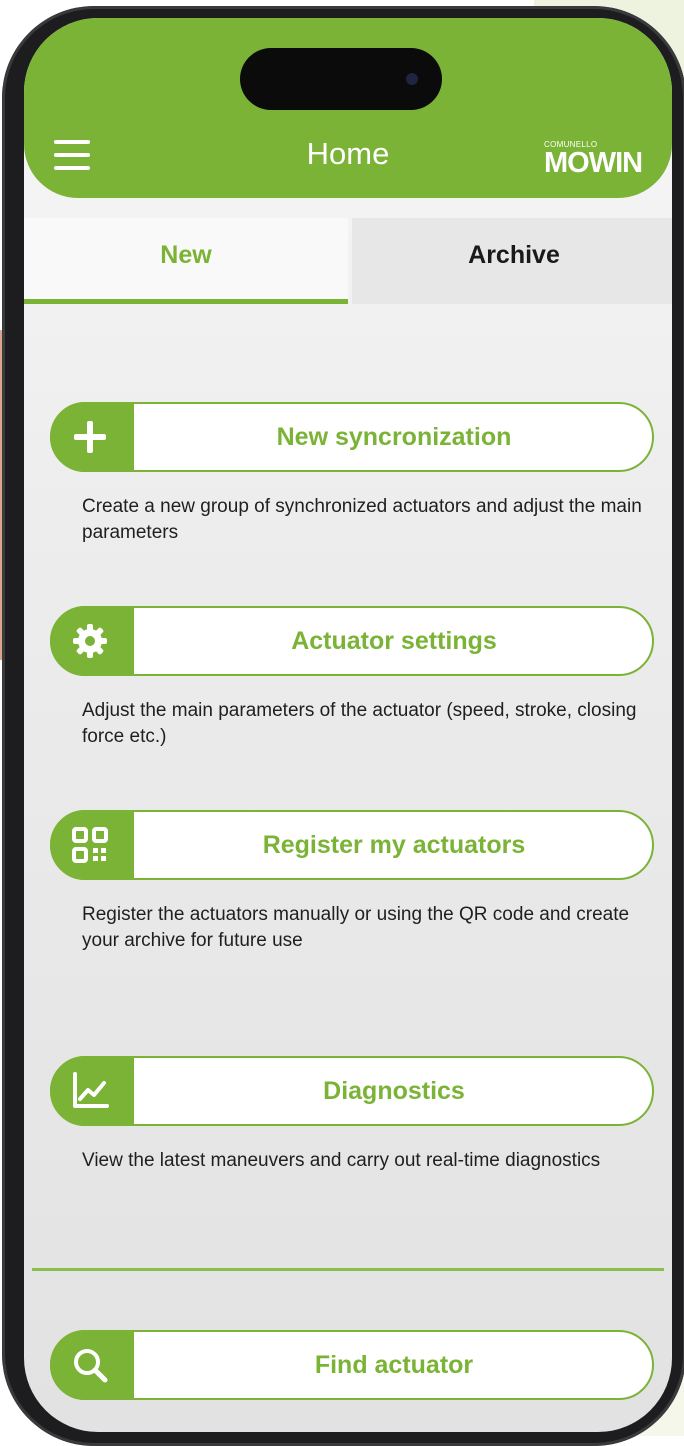  I want to click on new-syncronization-label: New syncronization, so click(394, 437).